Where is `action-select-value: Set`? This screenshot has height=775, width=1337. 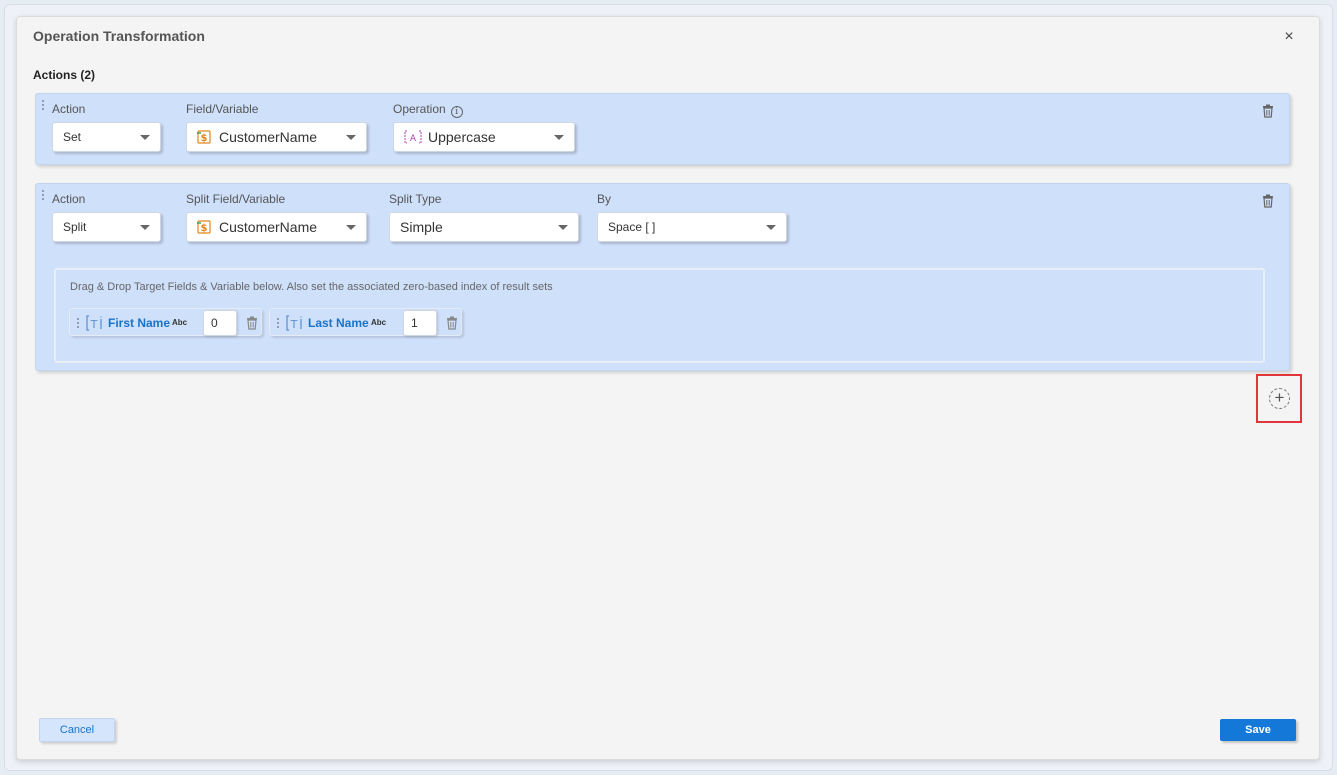 action-select-value: Set is located at coordinates (72, 137).